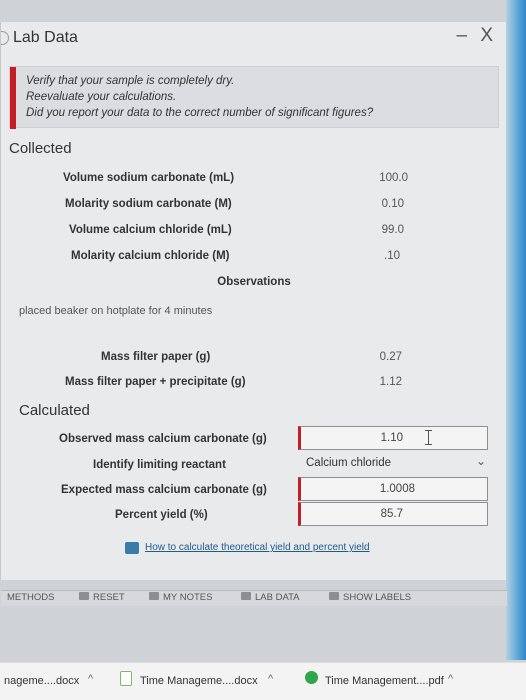 The height and width of the screenshot is (700, 526). What do you see at coordinates (148, 204) in the screenshot?
I see `molarity-sodium-carbonate-label: Molarity sodium carbonate (M)` at bounding box center [148, 204].